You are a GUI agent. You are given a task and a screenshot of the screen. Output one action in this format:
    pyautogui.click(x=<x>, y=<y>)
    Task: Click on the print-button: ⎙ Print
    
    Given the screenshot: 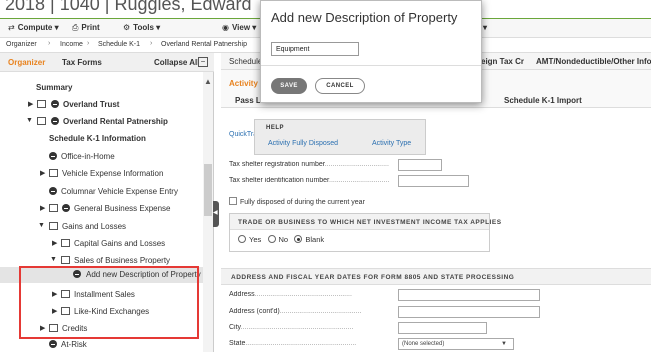 What is the action you would take?
    pyautogui.click(x=86, y=28)
    